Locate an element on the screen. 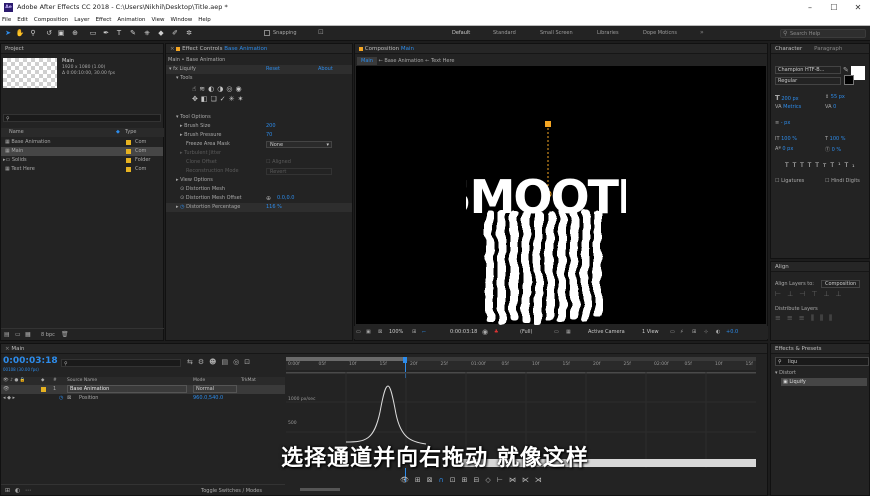 The height and width of the screenshot is (496, 870). view-layout-dropdown: 1 View is located at coordinates (650, 332).